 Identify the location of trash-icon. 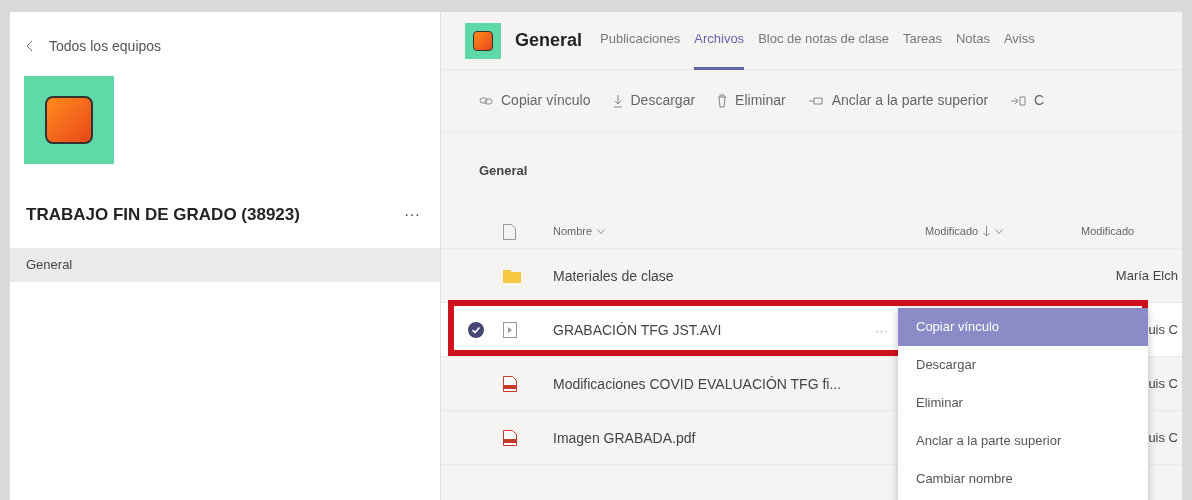
(722, 100).